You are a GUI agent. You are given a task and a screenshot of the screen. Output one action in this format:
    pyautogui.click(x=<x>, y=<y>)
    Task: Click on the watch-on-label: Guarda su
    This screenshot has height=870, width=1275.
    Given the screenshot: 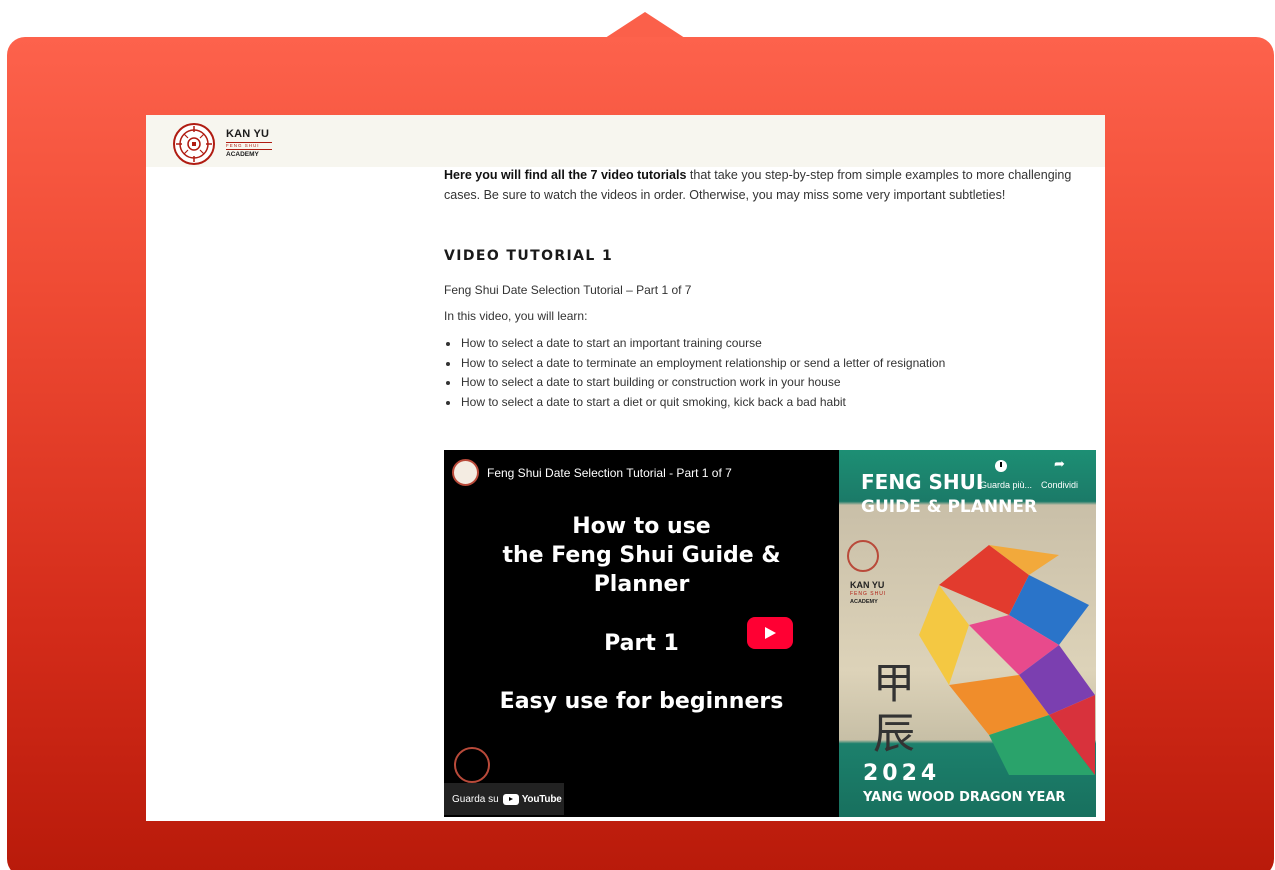 What is the action you would take?
    pyautogui.click(x=475, y=799)
    